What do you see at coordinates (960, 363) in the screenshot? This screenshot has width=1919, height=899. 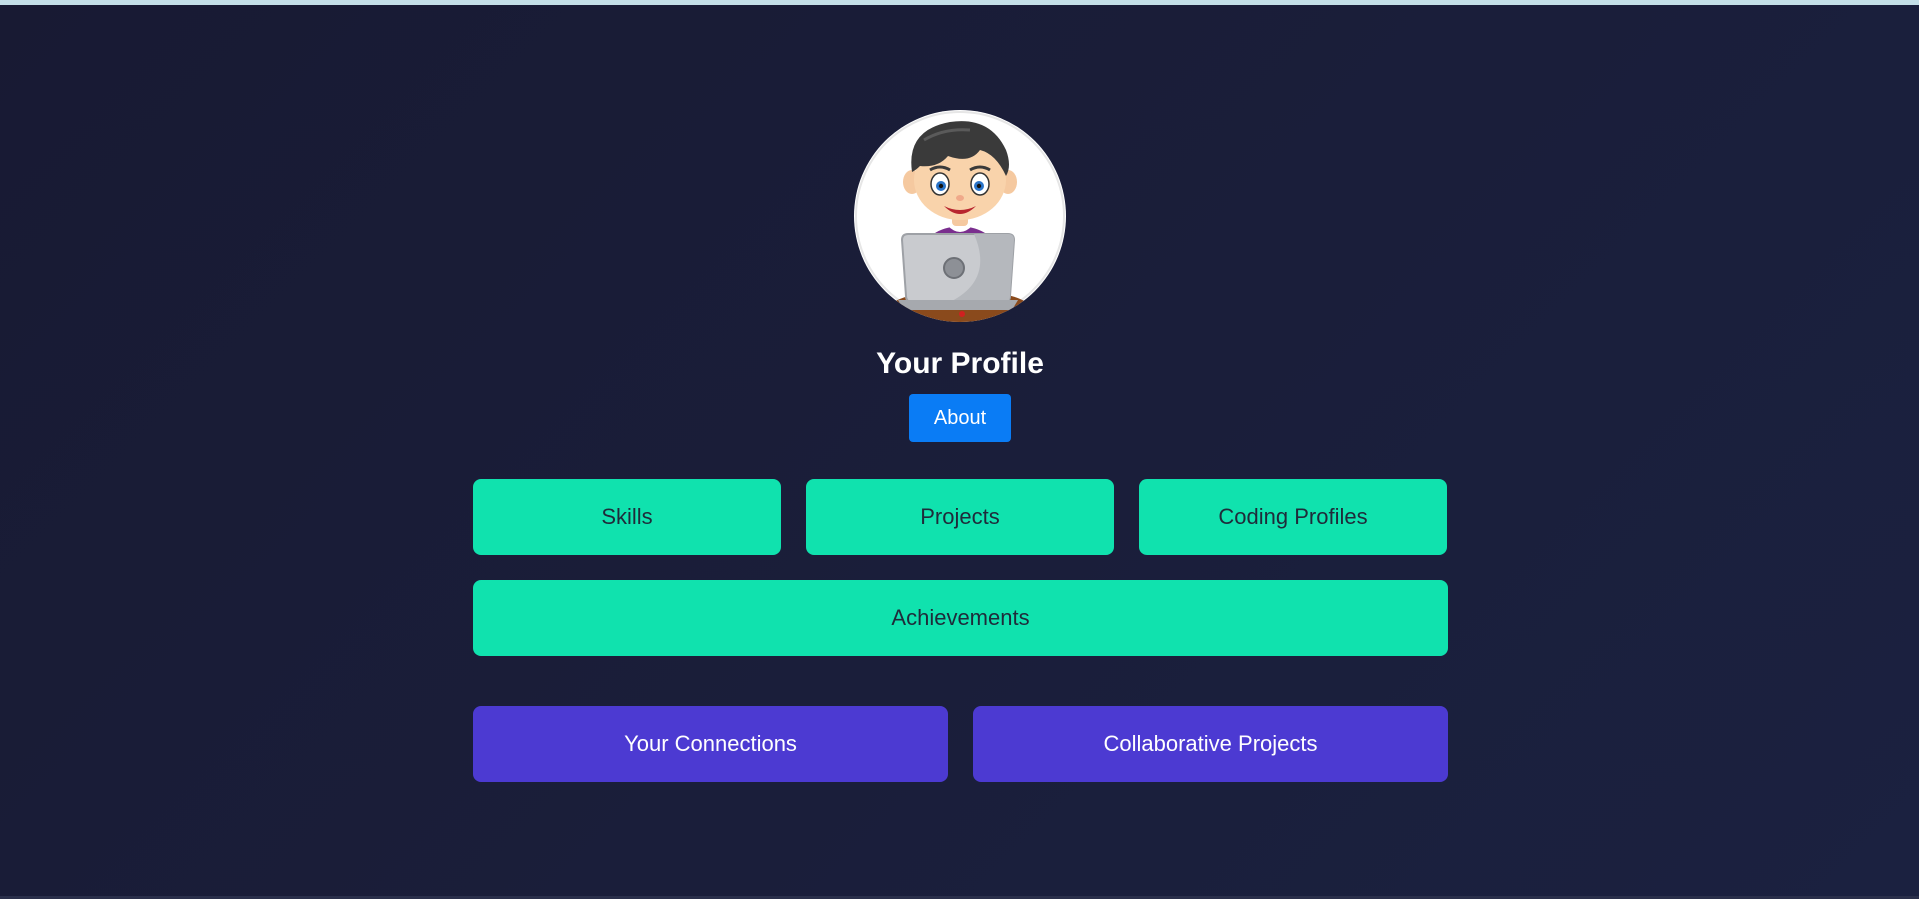 I see `page-title: Your Profile` at bounding box center [960, 363].